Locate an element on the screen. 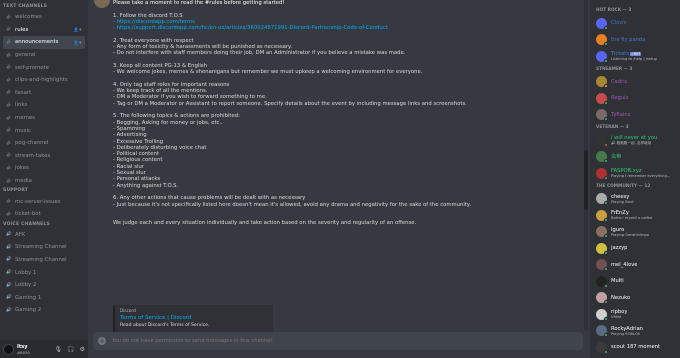  member-name: Clovis is located at coordinates (619, 23).